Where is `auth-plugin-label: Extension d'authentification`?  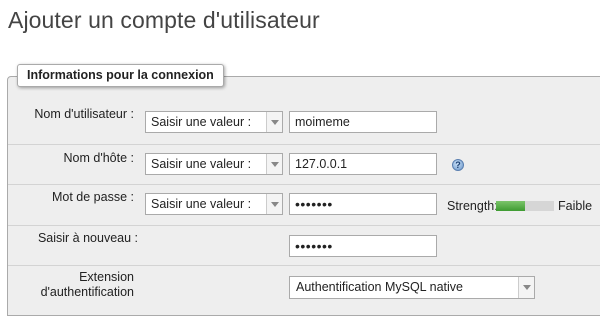 auth-plugin-label: Extension d'authentification is located at coordinates (69, 285).